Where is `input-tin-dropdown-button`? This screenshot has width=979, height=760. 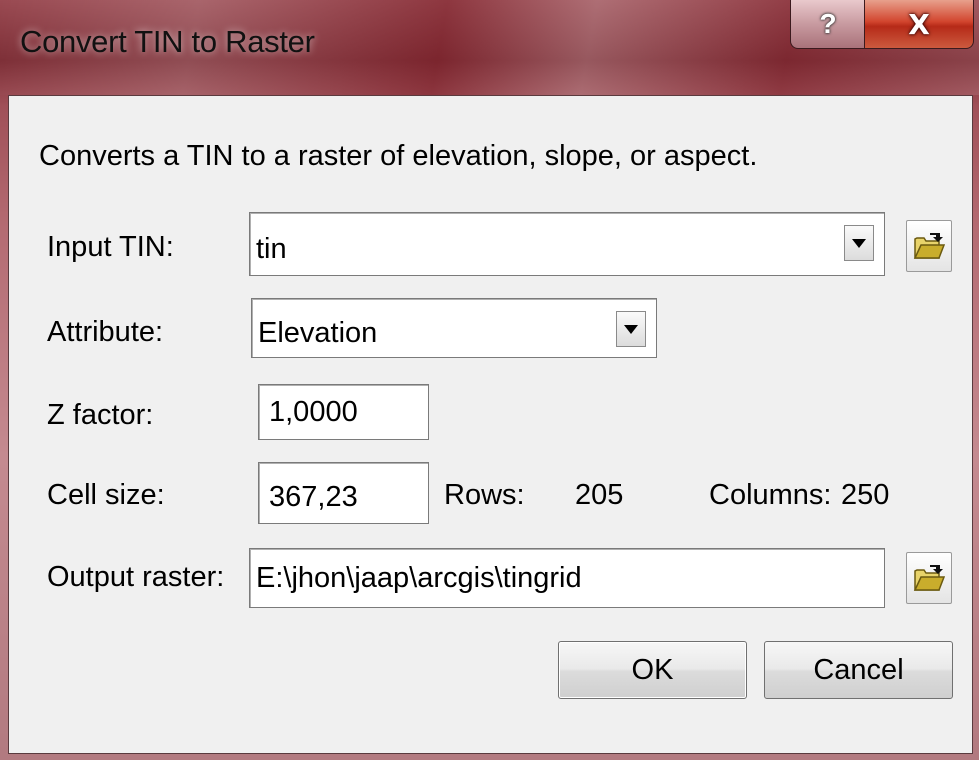
input-tin-dropdown-button is located at coordinates (859, 243).